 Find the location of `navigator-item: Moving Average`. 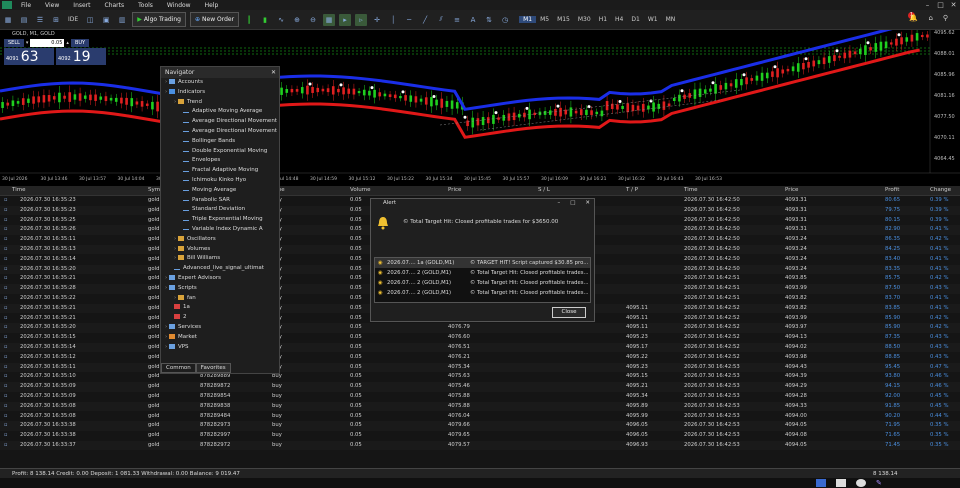

navigator-item: Moving Average is located at coordinates (220, 191).